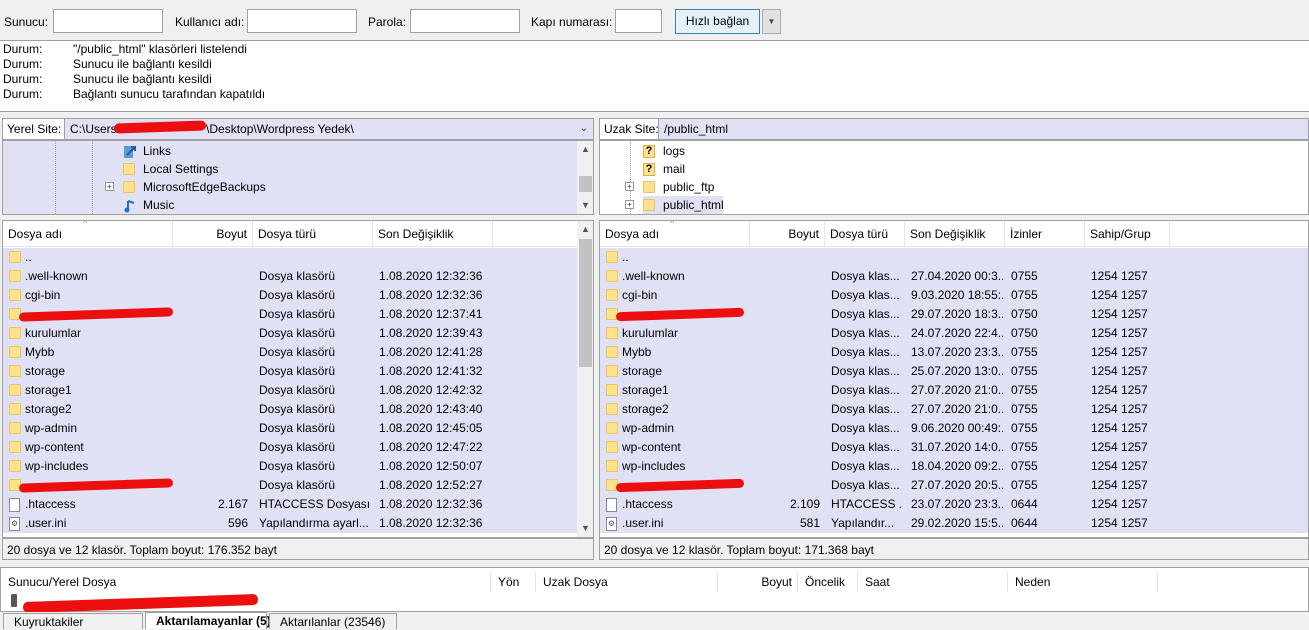 The width and height of the screenshot is (1309, 630). Describe the element at coordinates (642, 371) in the screenshot. I see `cell-name: storage` at that location.